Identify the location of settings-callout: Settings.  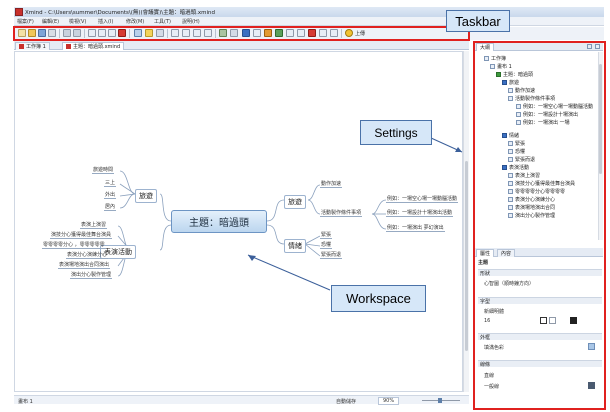
(396, 132).